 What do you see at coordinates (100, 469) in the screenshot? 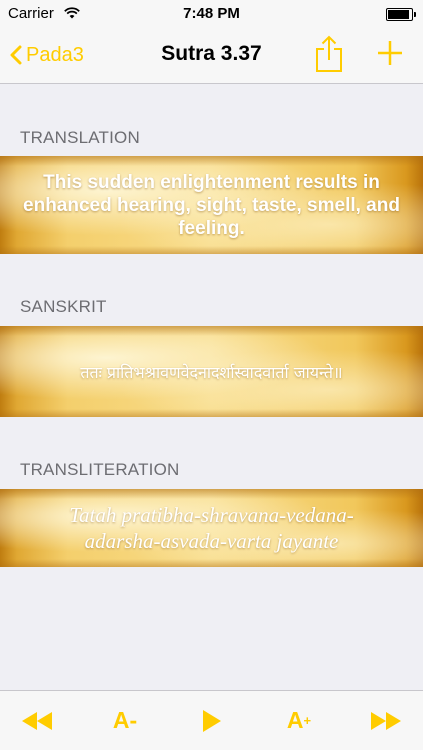
I see `transliteration-header: TRANSLITERATION` at bounding box center [100, 469].